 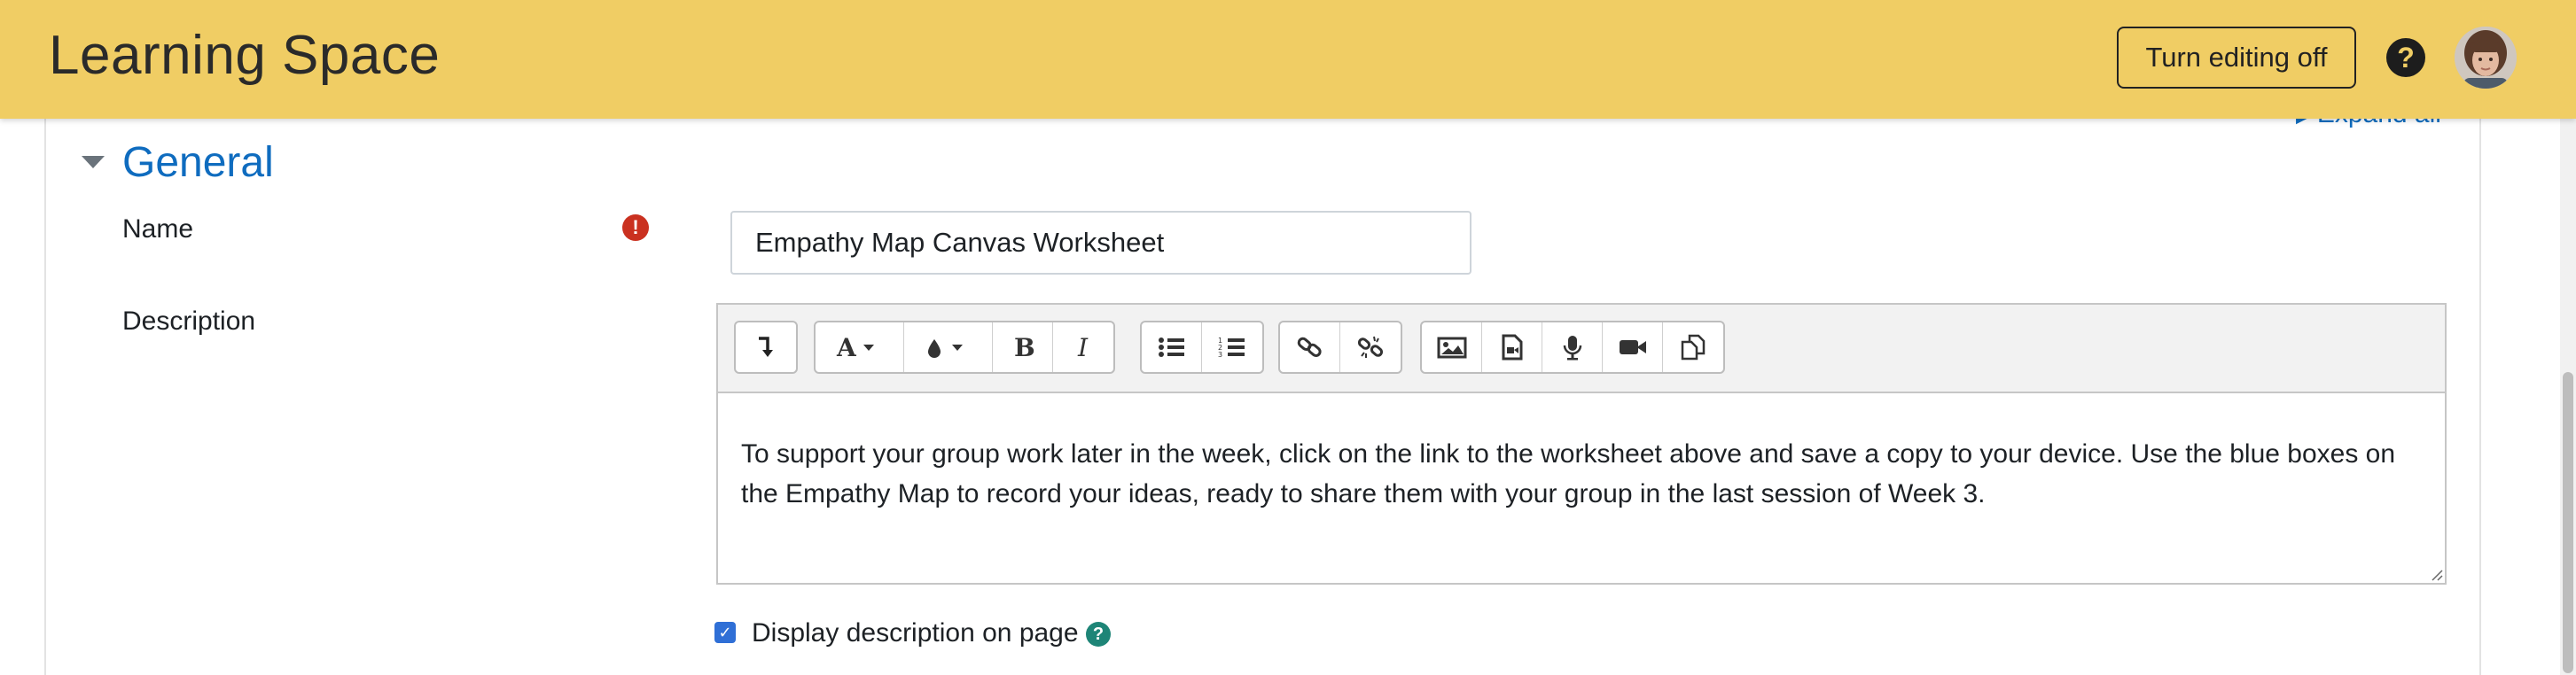 What do you see at coordinates (945, 348) in the screenshot?
I see `font-color-icon` at bounding box center [945, 348].